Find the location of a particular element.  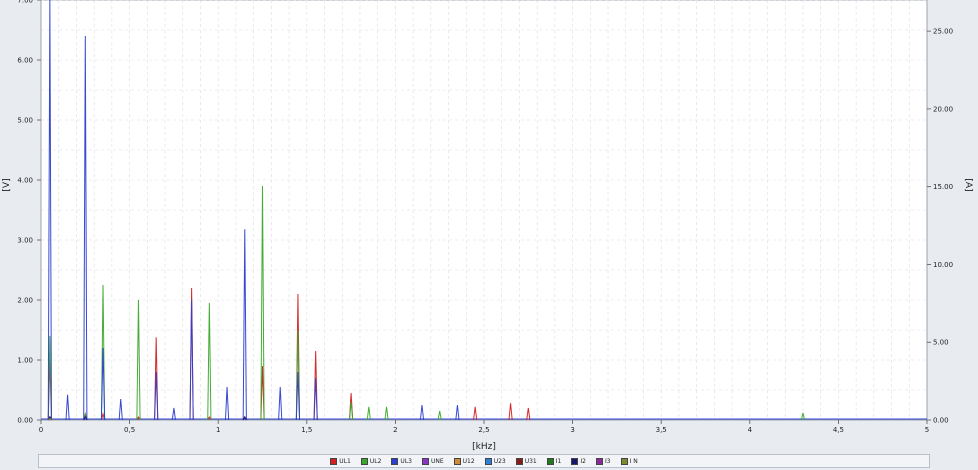

y-tick-label: 0.00 is located at coordinates (25, 421).